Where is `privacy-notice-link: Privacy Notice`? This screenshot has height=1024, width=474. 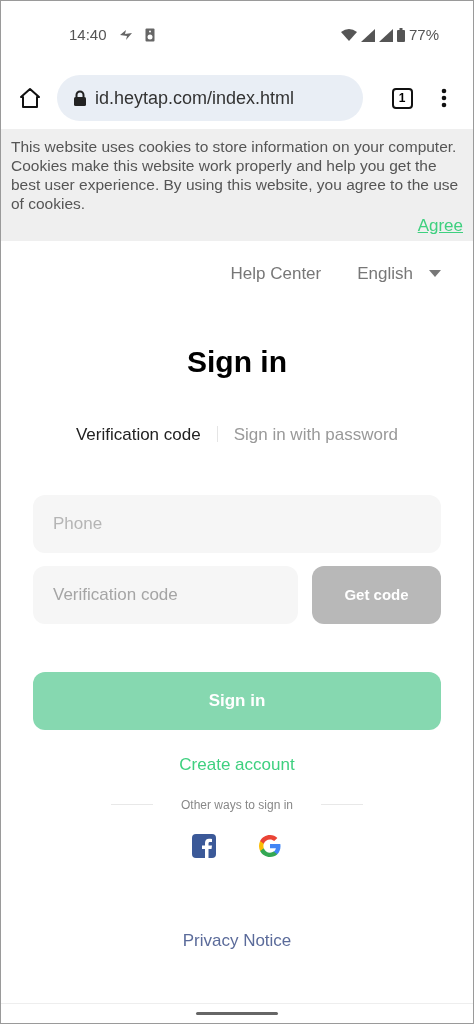 privacy-notice-link: Privacy Notice is located at coordinates (237, 940).